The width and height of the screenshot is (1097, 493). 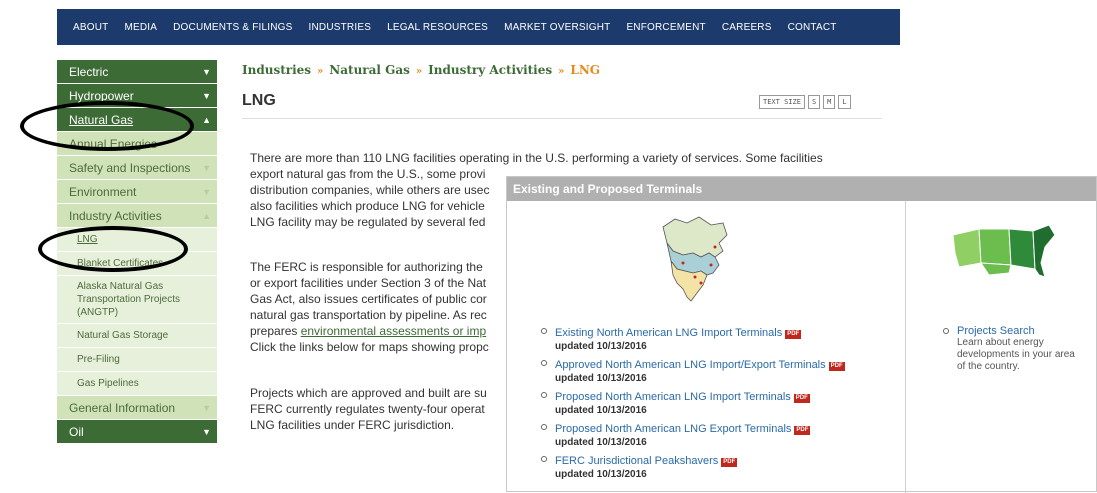 I want to click on breadcrumb-industry-activities: Industry Activities, so click(x=490, y=70).